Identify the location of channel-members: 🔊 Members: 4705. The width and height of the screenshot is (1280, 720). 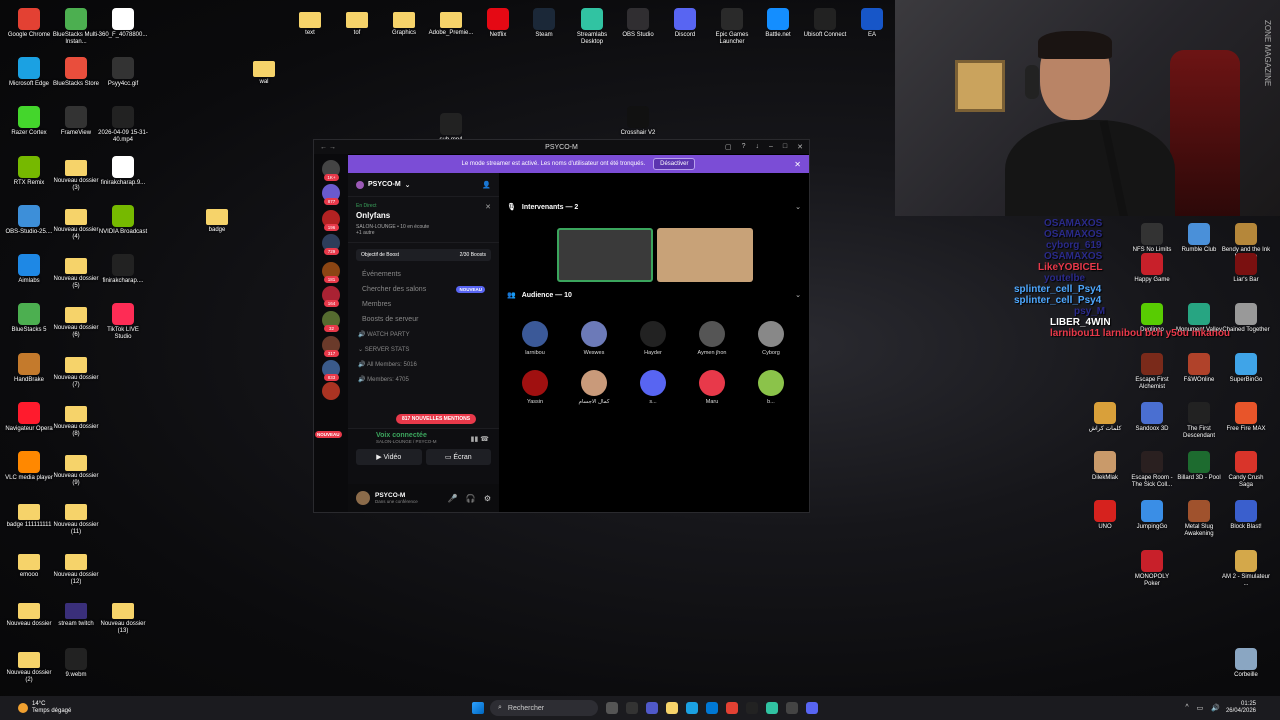
(423, 379).